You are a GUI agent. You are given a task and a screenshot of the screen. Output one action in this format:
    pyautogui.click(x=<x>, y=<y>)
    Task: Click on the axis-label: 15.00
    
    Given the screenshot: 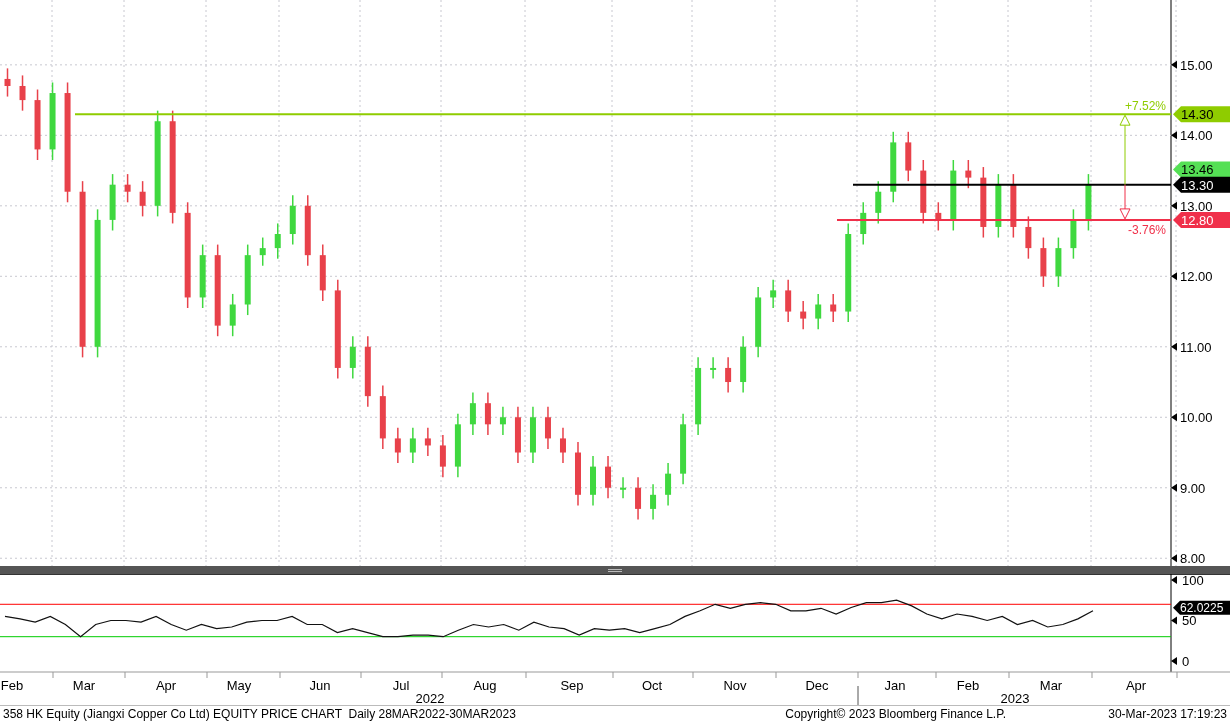 What is the action you would take?
    pyautogui.click(x=1196, y=65)
    